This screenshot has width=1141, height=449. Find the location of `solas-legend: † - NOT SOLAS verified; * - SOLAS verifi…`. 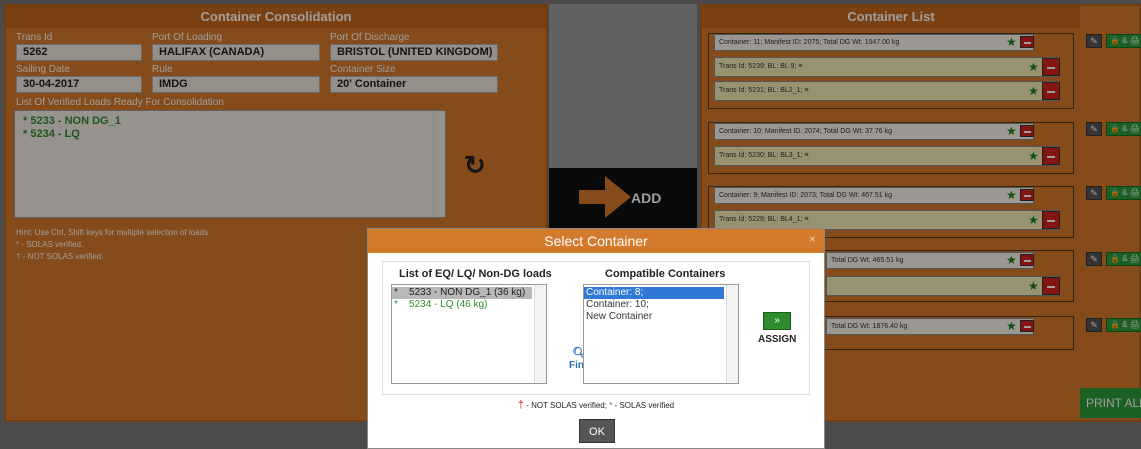

solas-legend: † - NOT SOLAS verified; * - SOLAS verifi… is located at coordinates (596, 405).